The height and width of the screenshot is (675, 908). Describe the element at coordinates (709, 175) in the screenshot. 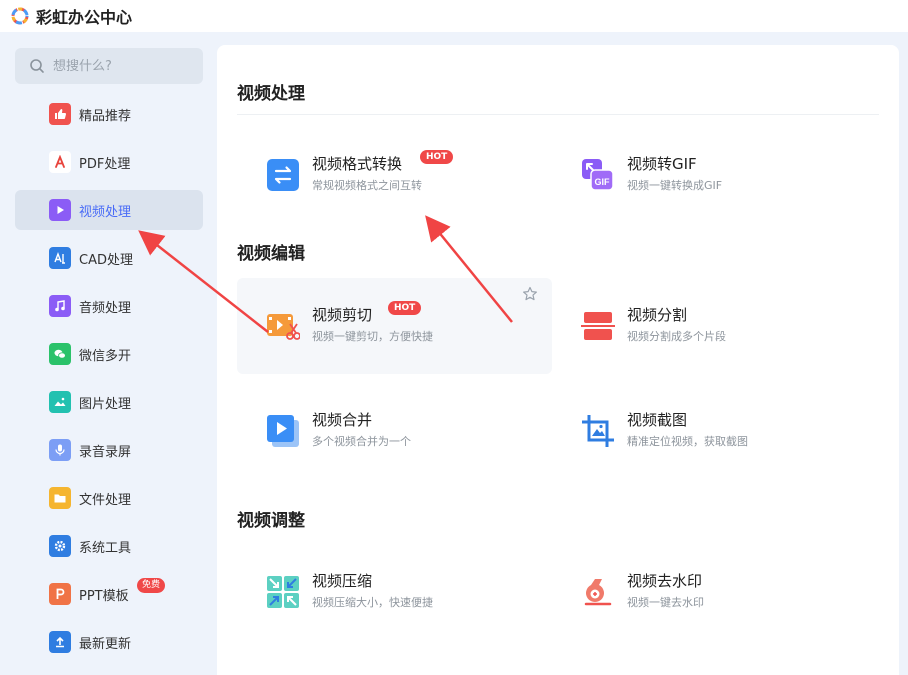

I see `card-video-to-gif: GIF 视频转GIF 视频一键转换成GIF` at that location.